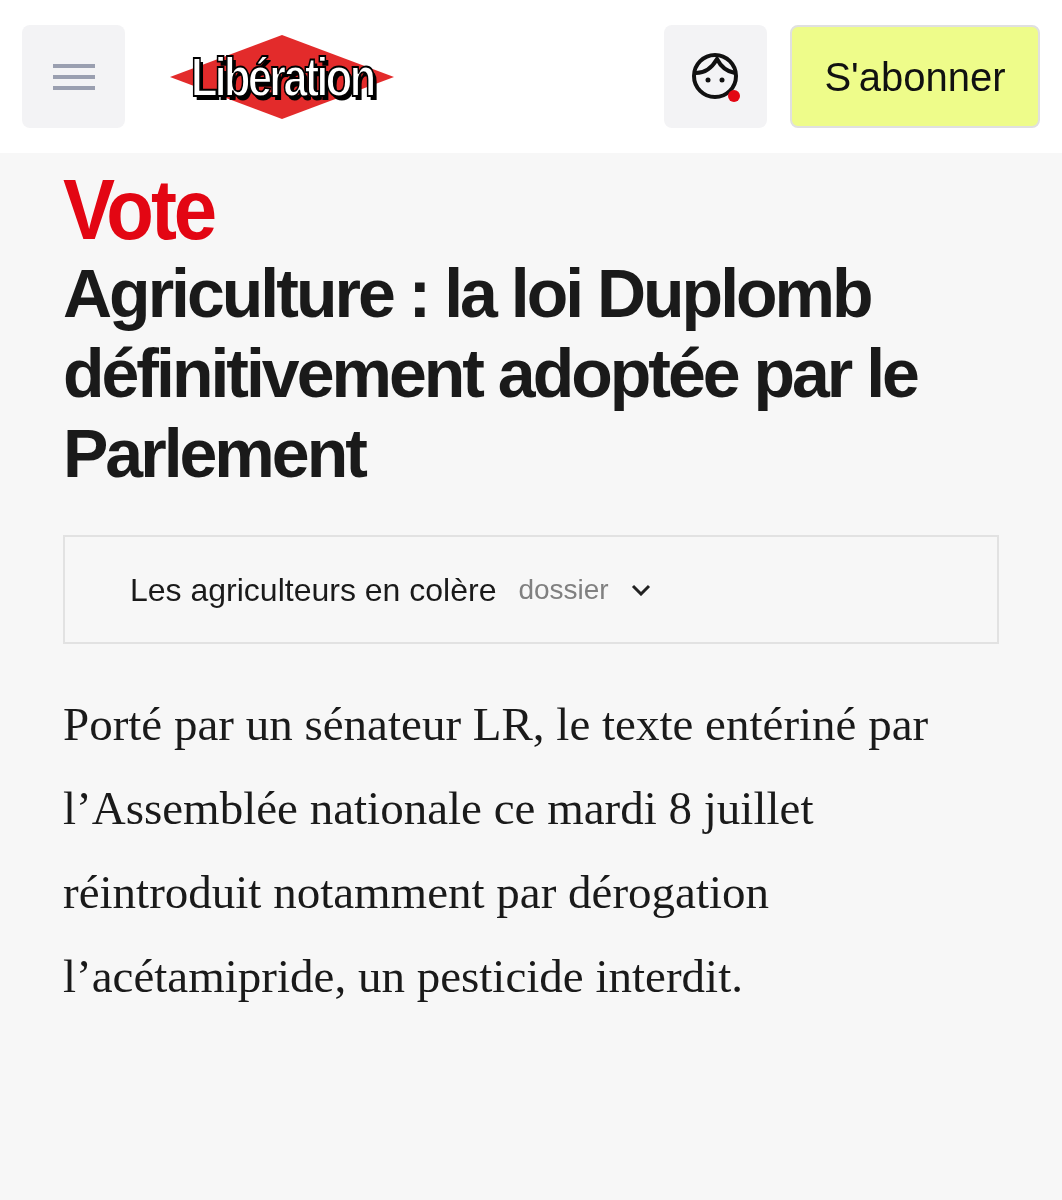 This screenshot has height=1200, width=1062. Describe the element at coordinates (563, 589) in the screenshot. I see `dossier-label: dossier` at that location.